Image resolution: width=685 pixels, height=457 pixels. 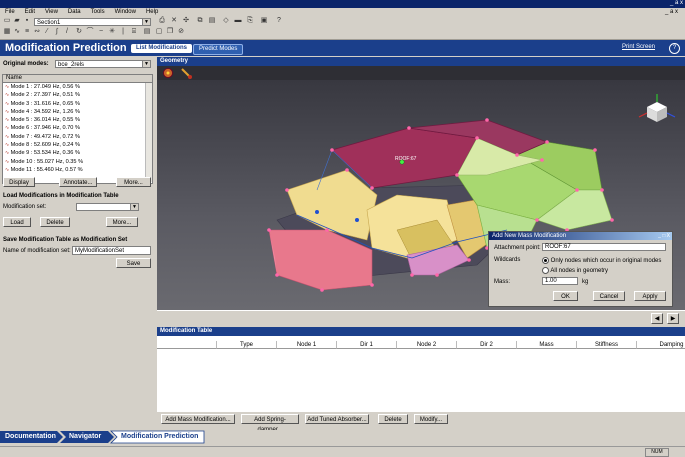 What do you see at coordinates (17, 222) in the screenshot?
I see `load-button: Load` at bounding box center [17, 222].